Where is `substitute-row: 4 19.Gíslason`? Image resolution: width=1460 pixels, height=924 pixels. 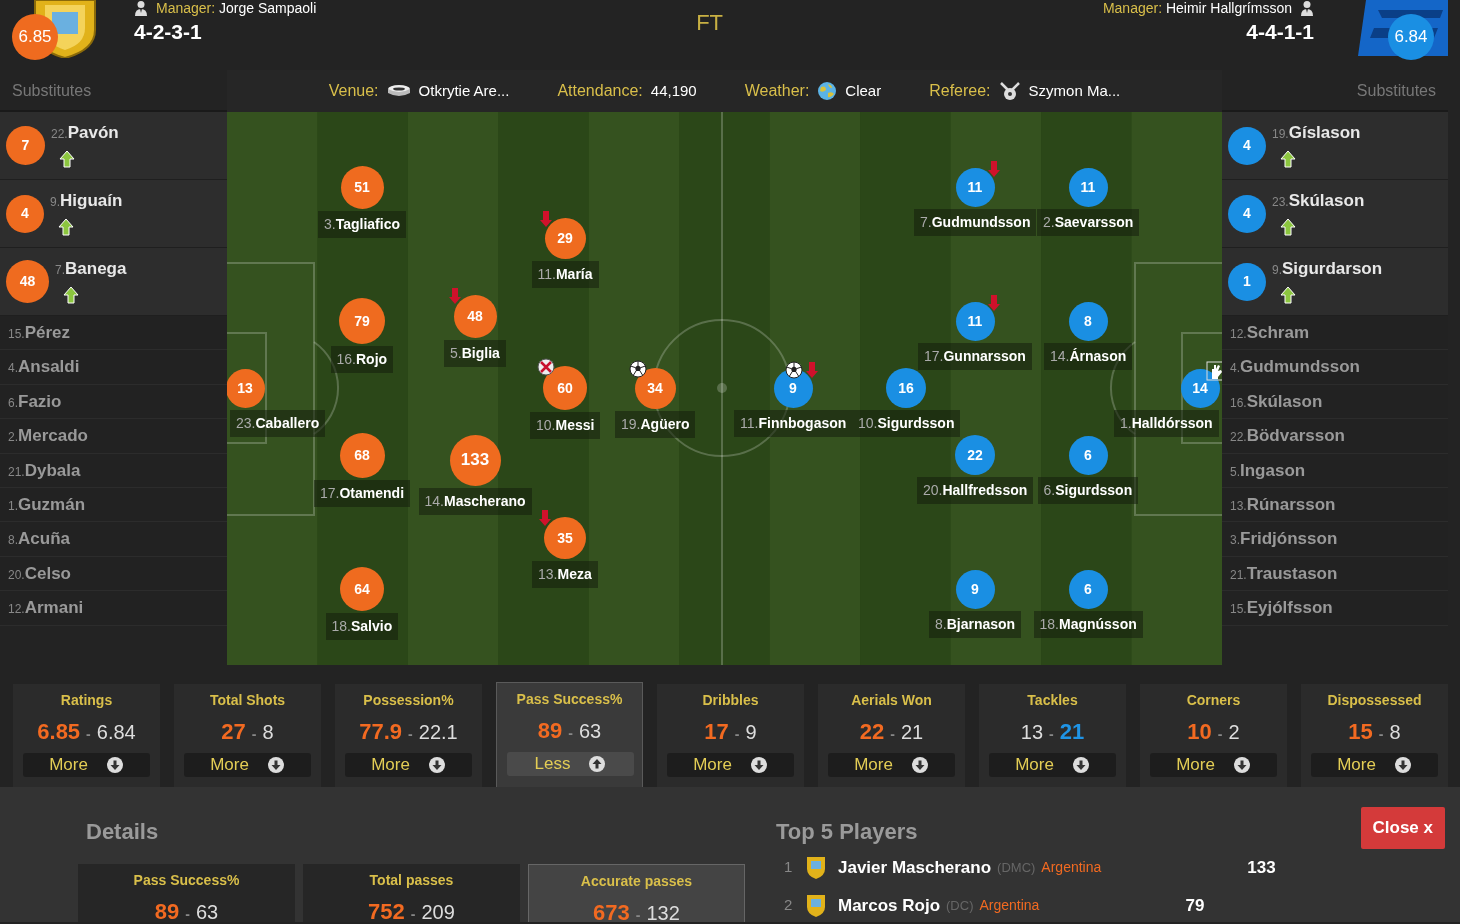 substitute-row: 4 19.Gíslason is located at coordinates (1335, 146).